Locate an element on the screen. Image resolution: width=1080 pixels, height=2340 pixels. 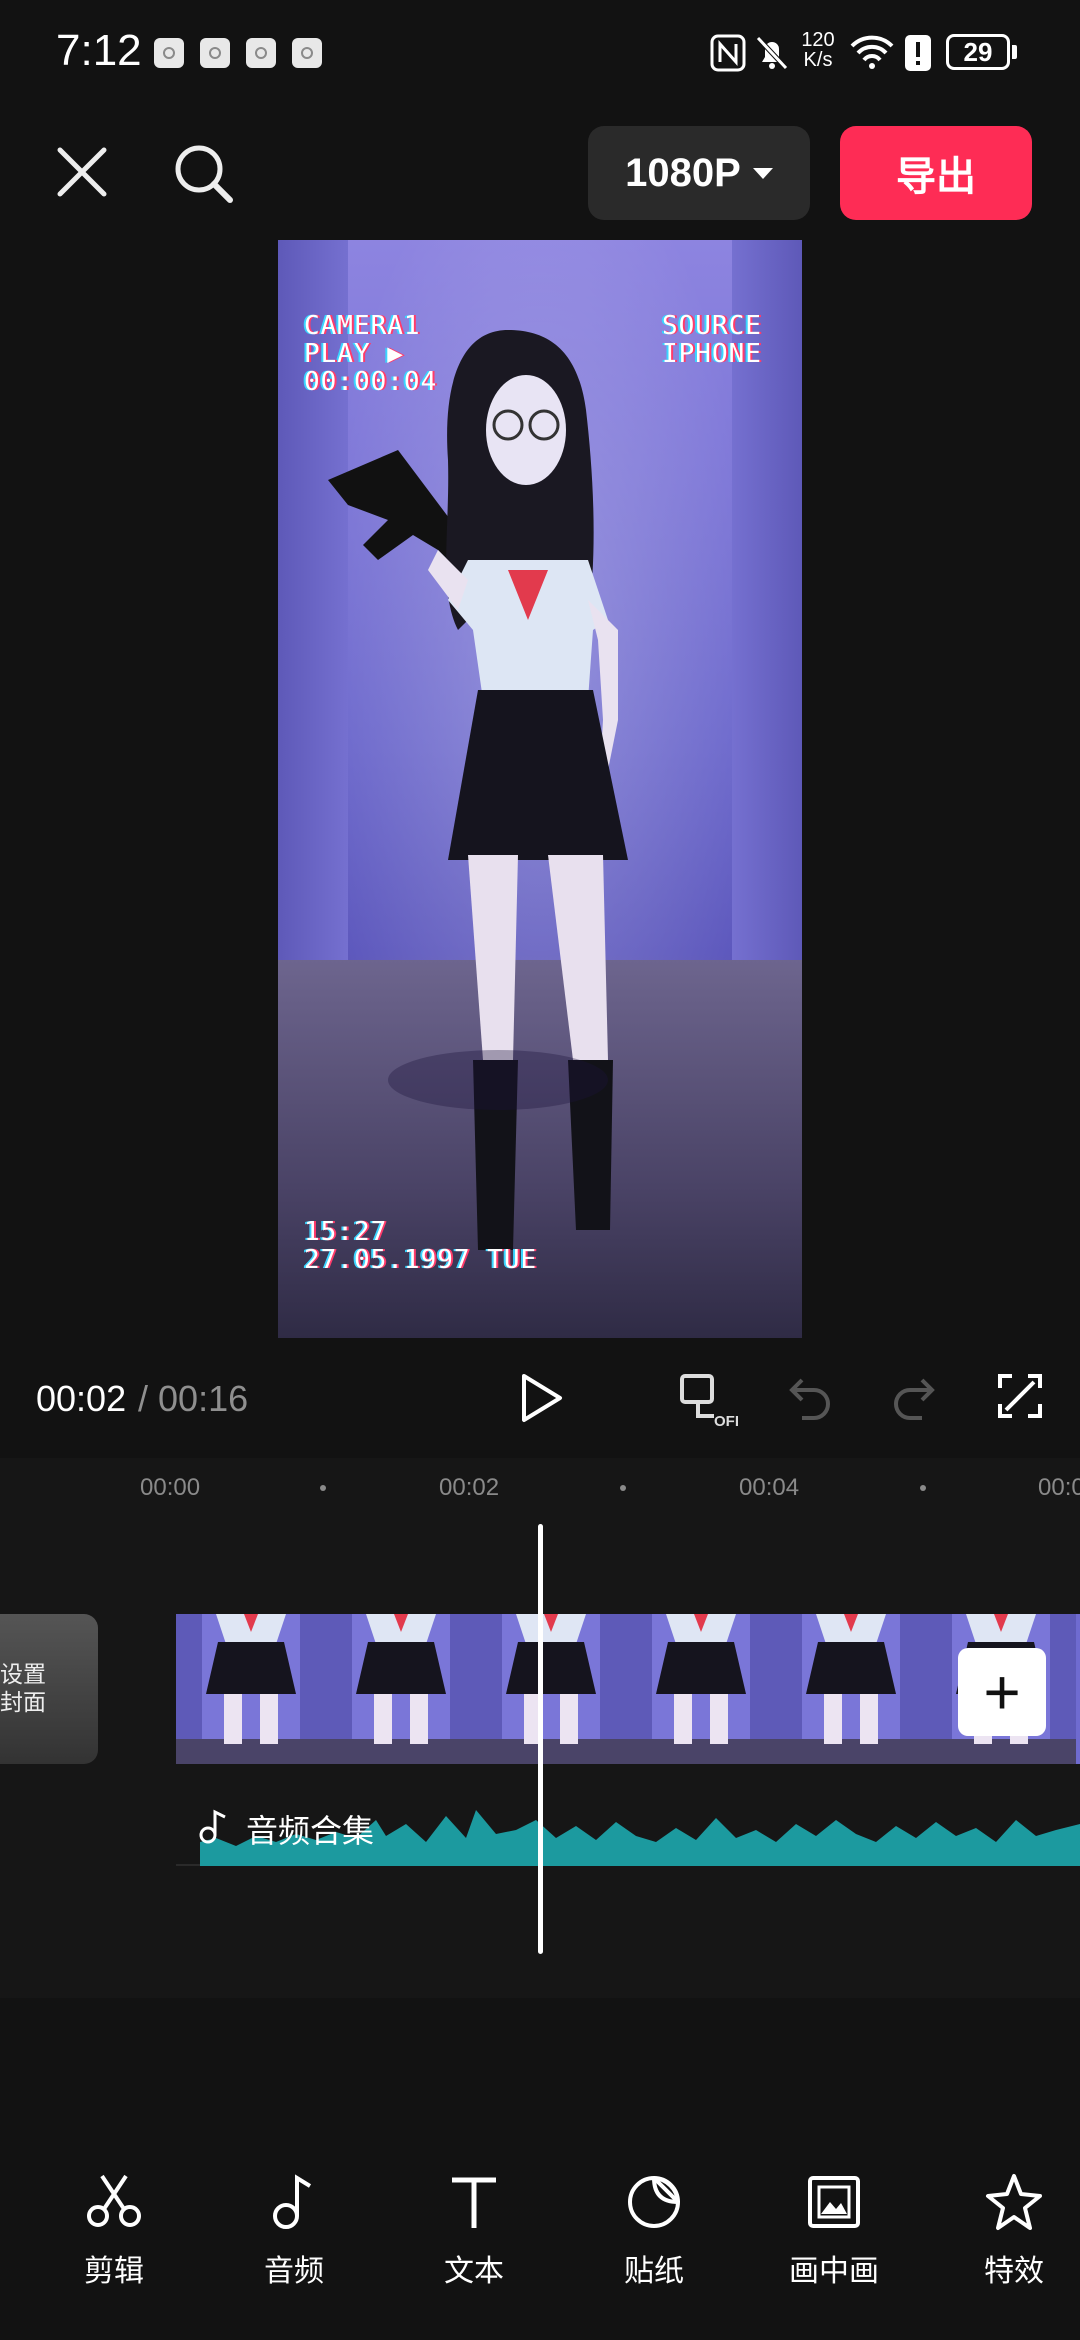
export-label: 导出 is located at coordinates (936, 177).